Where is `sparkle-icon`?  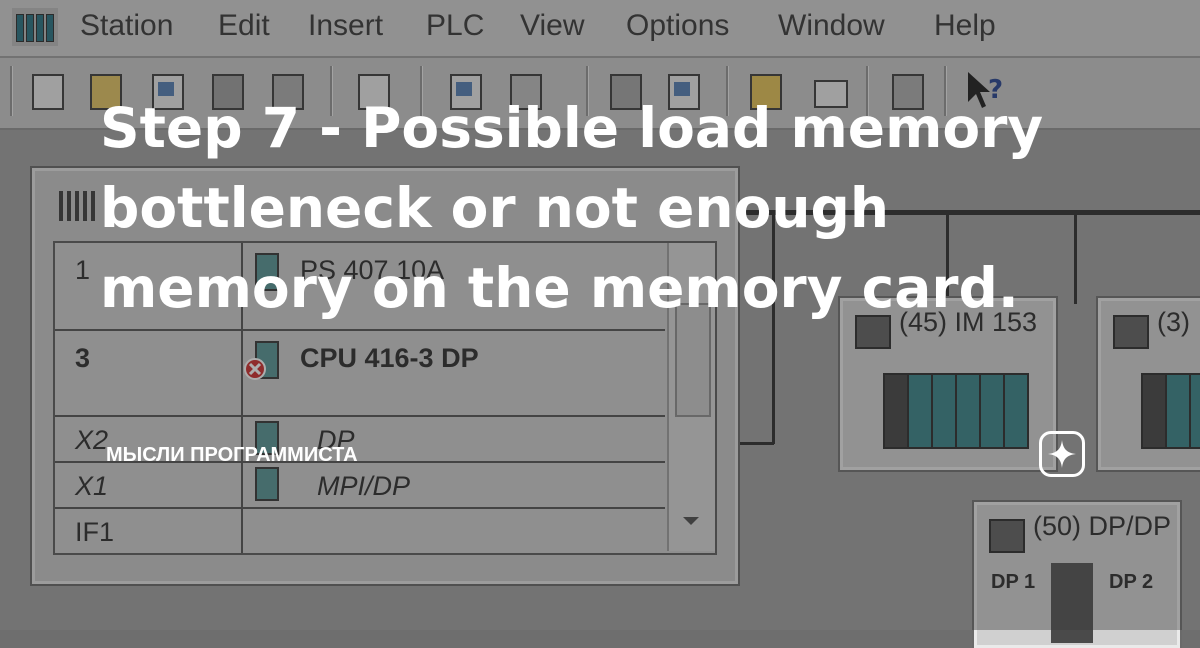
sparkle-icon is located at coordinates (1062, 454).